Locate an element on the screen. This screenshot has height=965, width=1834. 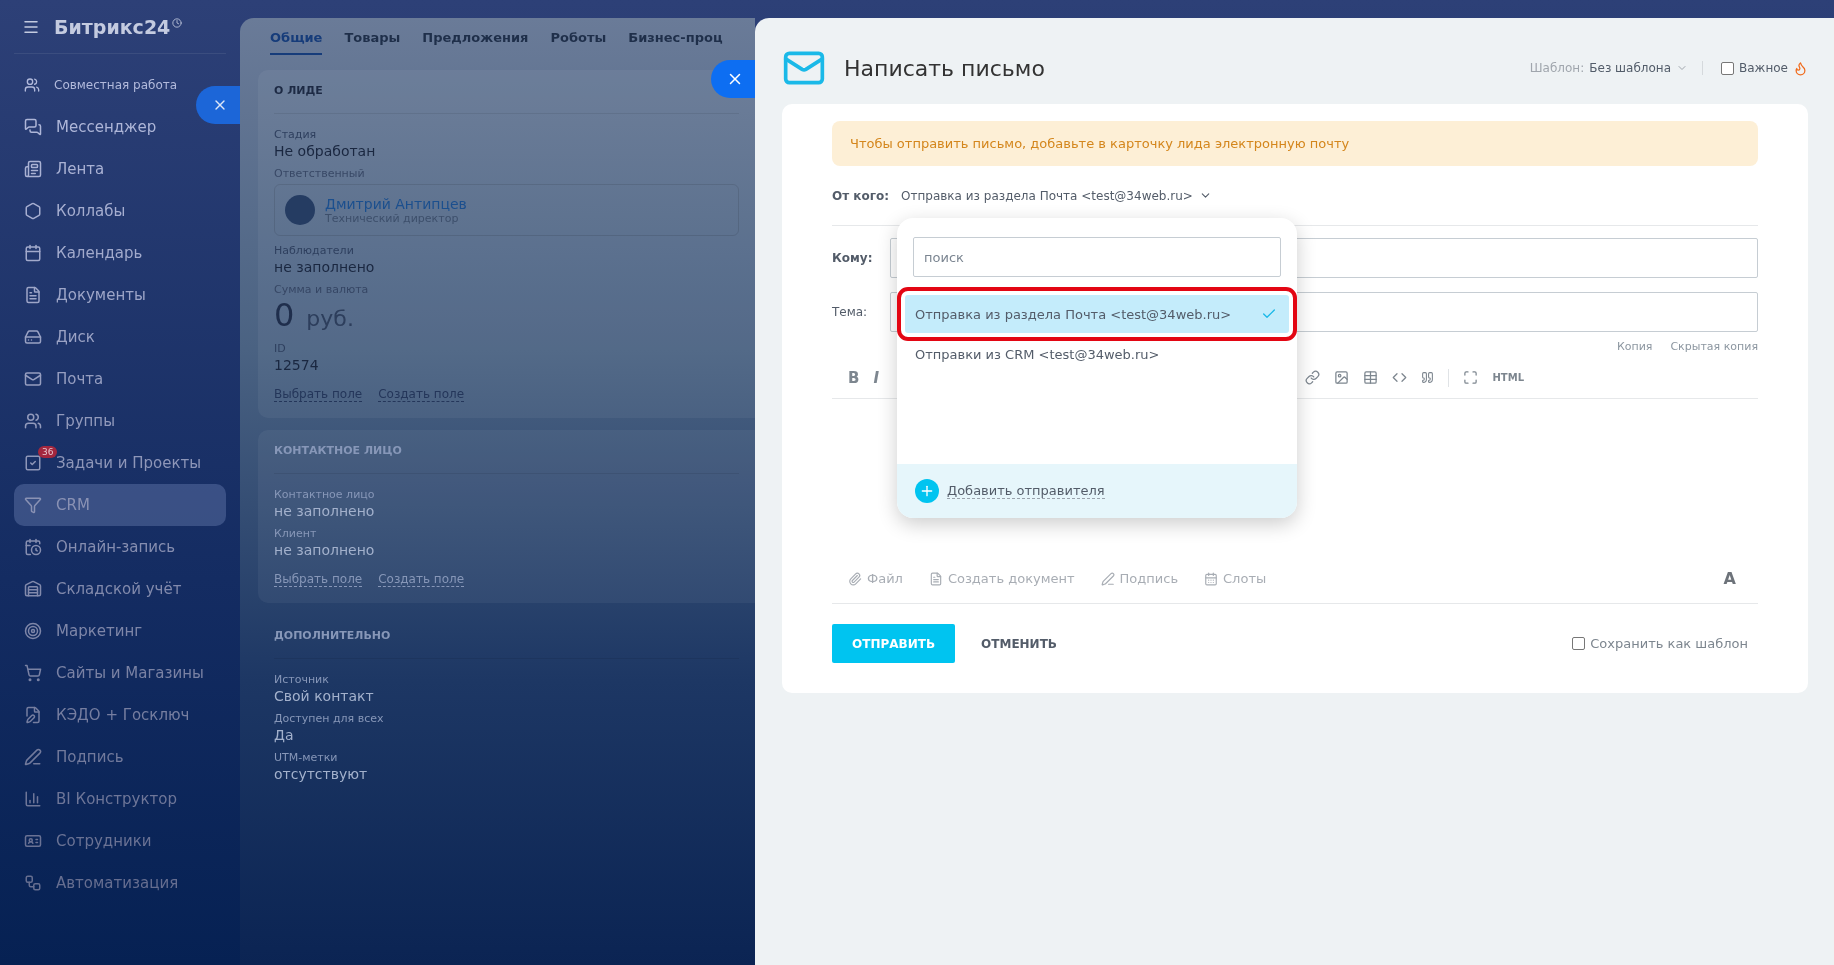
warning-banner: Чтобы отправить письмо, добавьте в карточку лида электронную почту is located at coordinates (1295, 143).